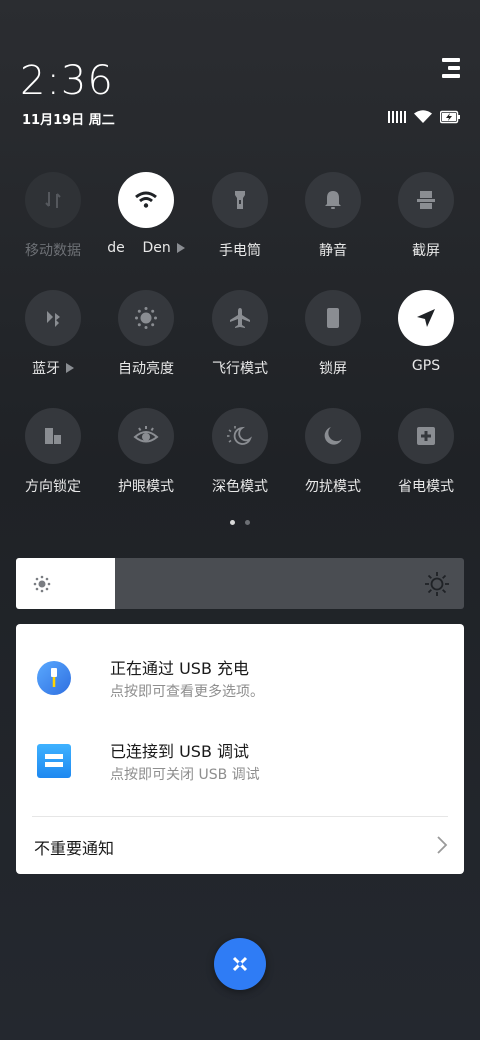 The width and height of the screenshot is (480, 1040). I want to click on toggle-screenshot: 截屏, so click(426, 222).